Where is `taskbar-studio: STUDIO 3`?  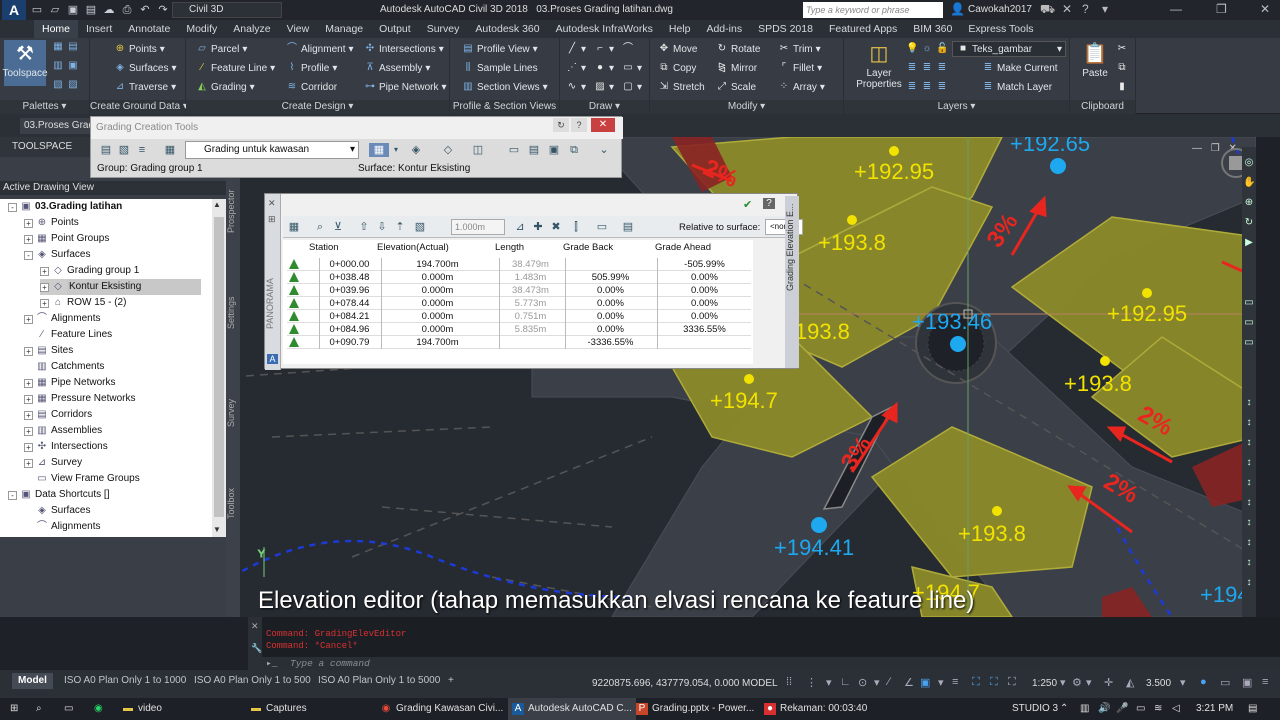 taskbar-studio: STUDIO 3 is located at coordinates (1035, 709).